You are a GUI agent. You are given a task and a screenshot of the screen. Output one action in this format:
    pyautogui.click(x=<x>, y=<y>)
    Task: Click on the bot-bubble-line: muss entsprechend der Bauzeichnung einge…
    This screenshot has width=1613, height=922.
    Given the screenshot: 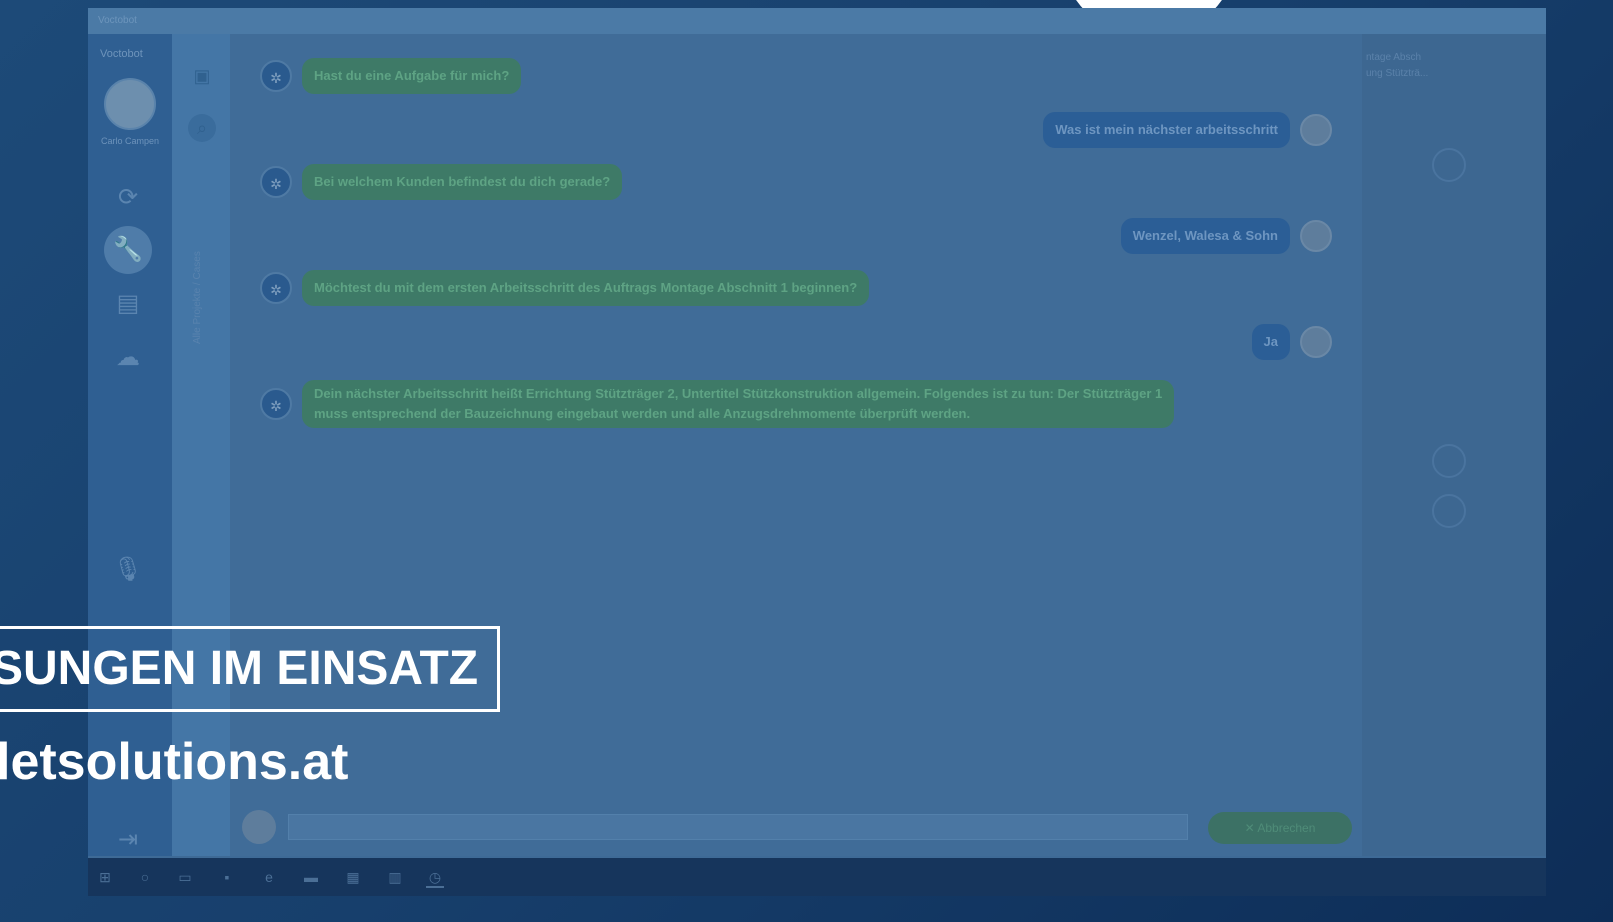 What is the action you would take?
    pyautogui.click(x=642, y=413)
    